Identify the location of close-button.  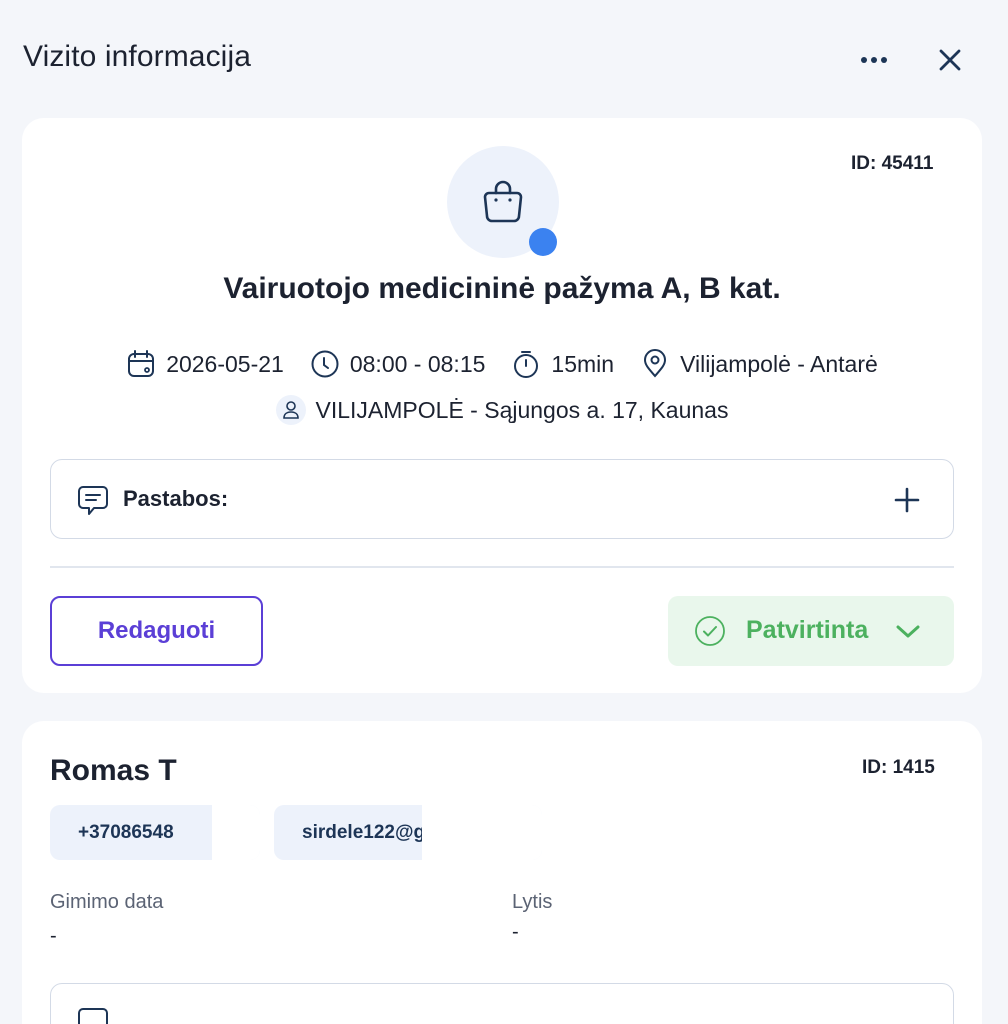
(950, 60).